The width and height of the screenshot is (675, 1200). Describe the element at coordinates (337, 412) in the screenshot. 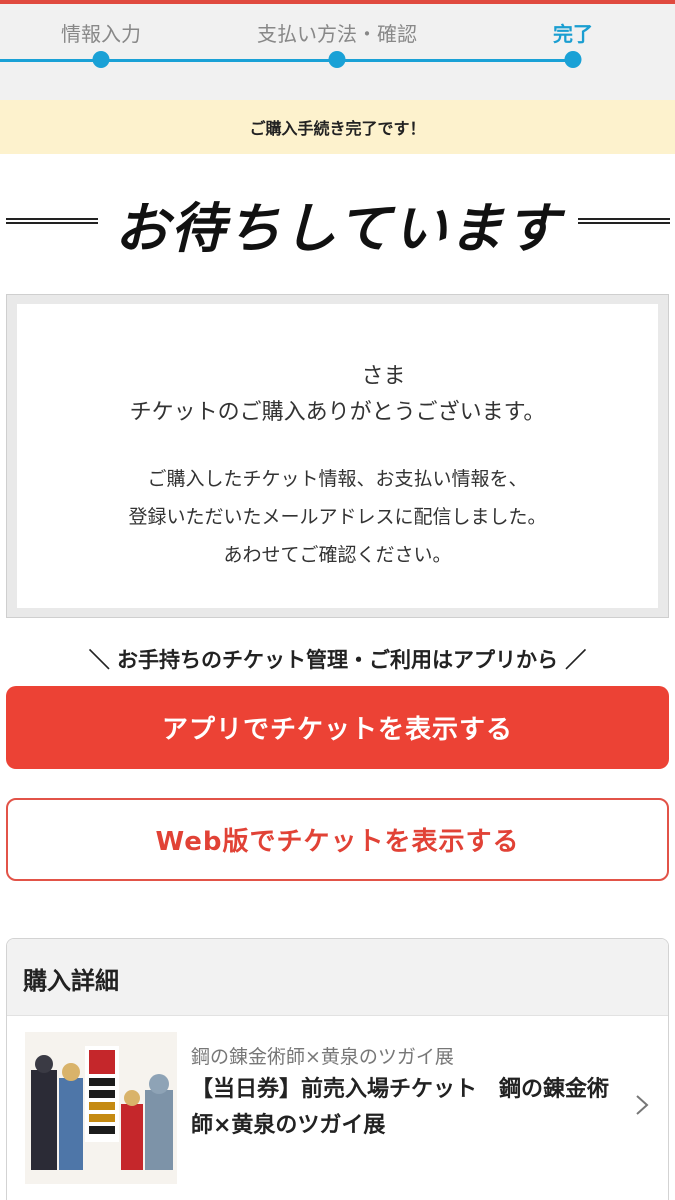

I see `thanks-message: チケットのご購入ありがとうございます。` at that location.